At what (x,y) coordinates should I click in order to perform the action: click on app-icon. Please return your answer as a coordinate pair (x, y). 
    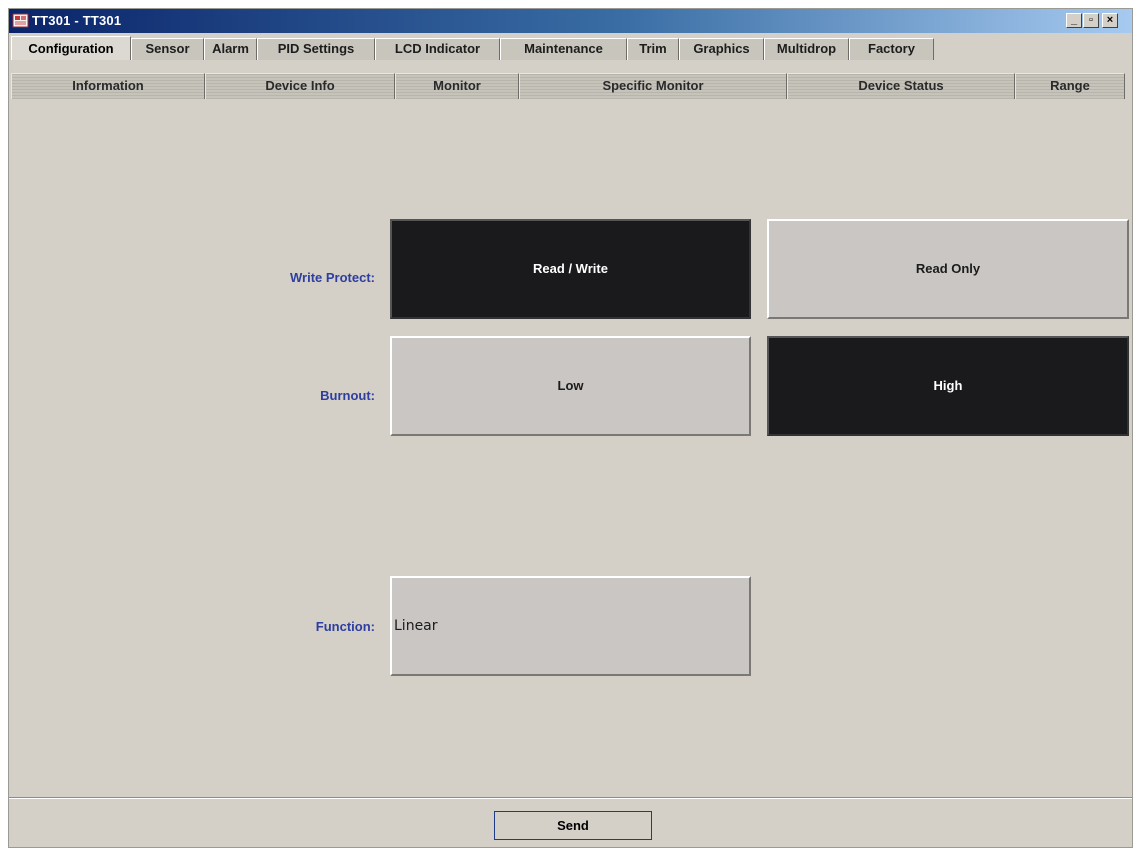
    Looking at the image, I should click on (20, 20).